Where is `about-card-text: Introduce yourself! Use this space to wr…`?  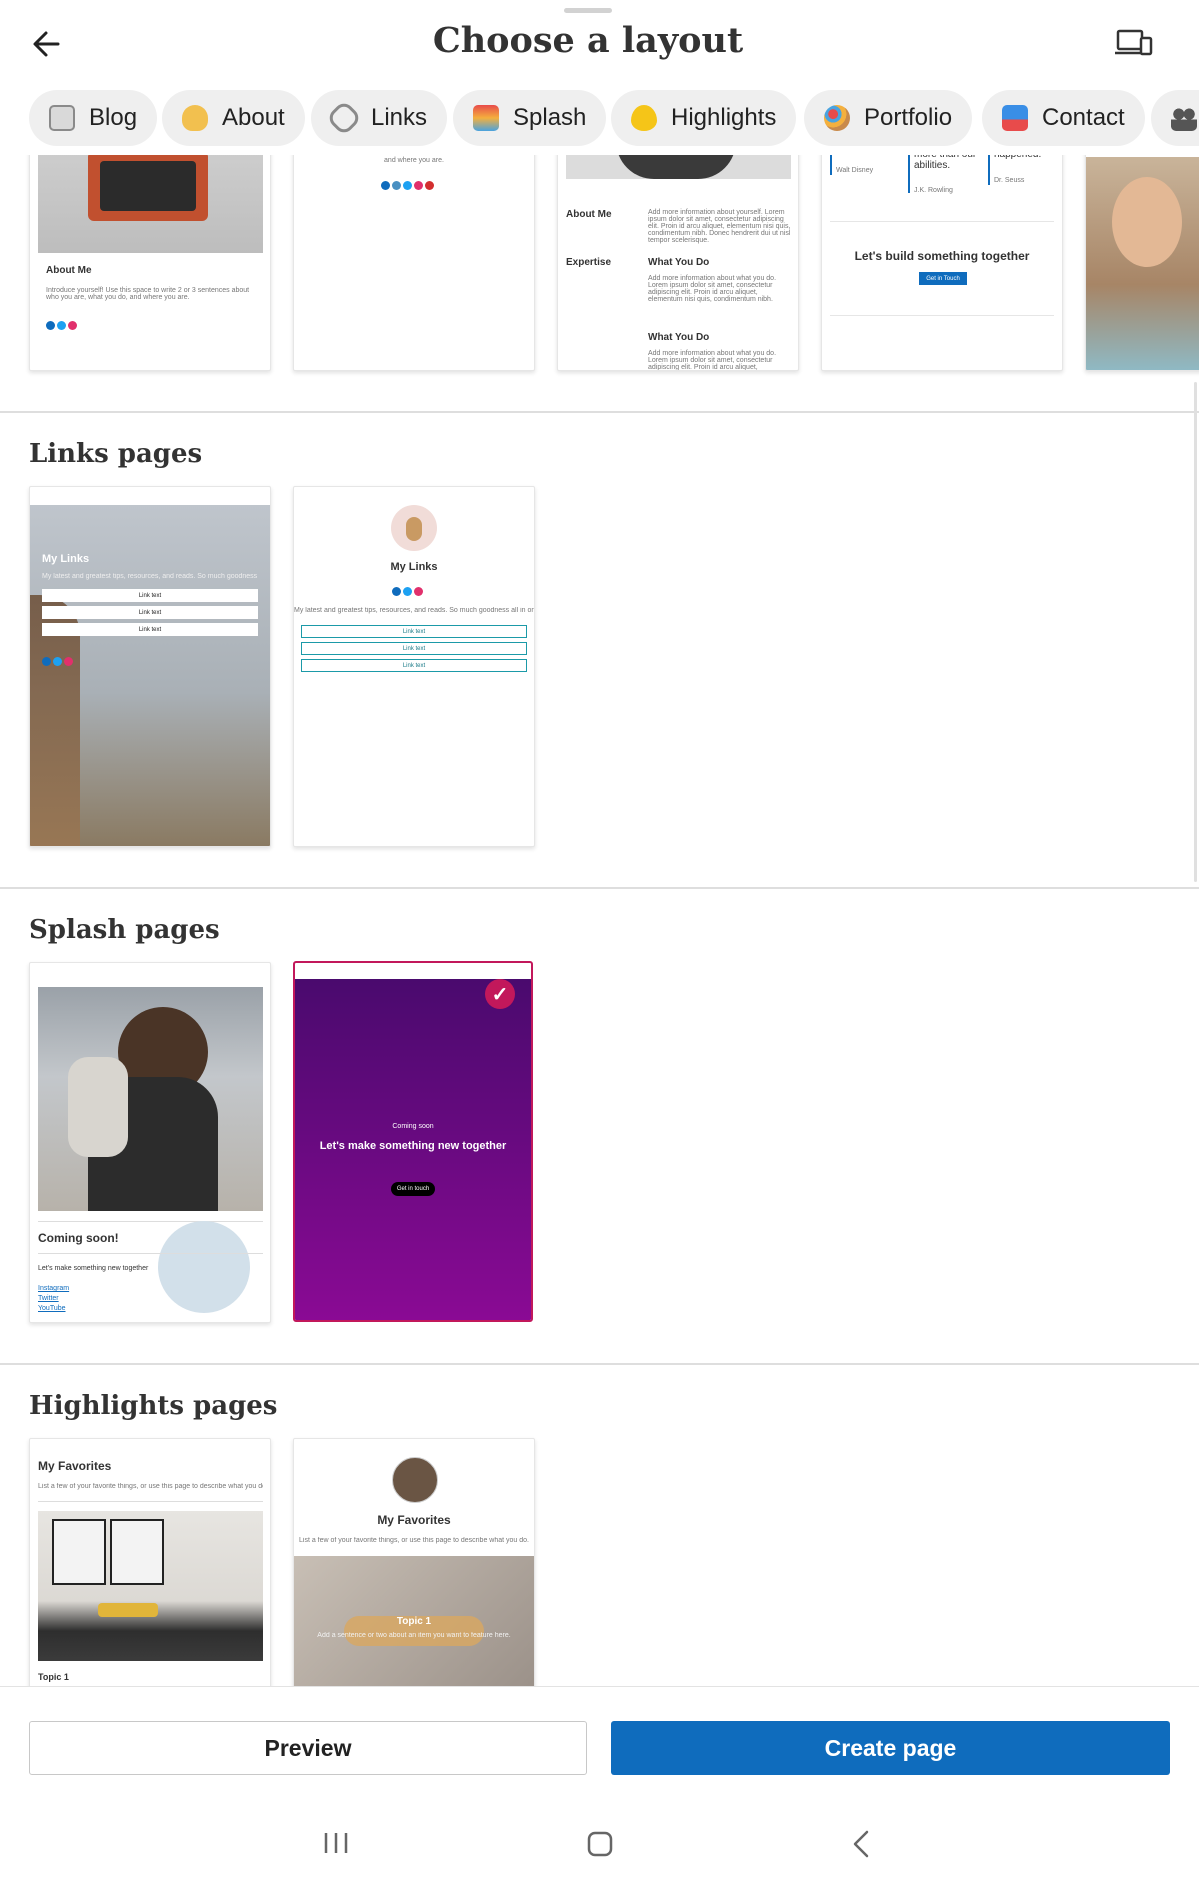 about-card-text: Introduce yourself! Use this space to wr… is located at coordinates (148, 294).